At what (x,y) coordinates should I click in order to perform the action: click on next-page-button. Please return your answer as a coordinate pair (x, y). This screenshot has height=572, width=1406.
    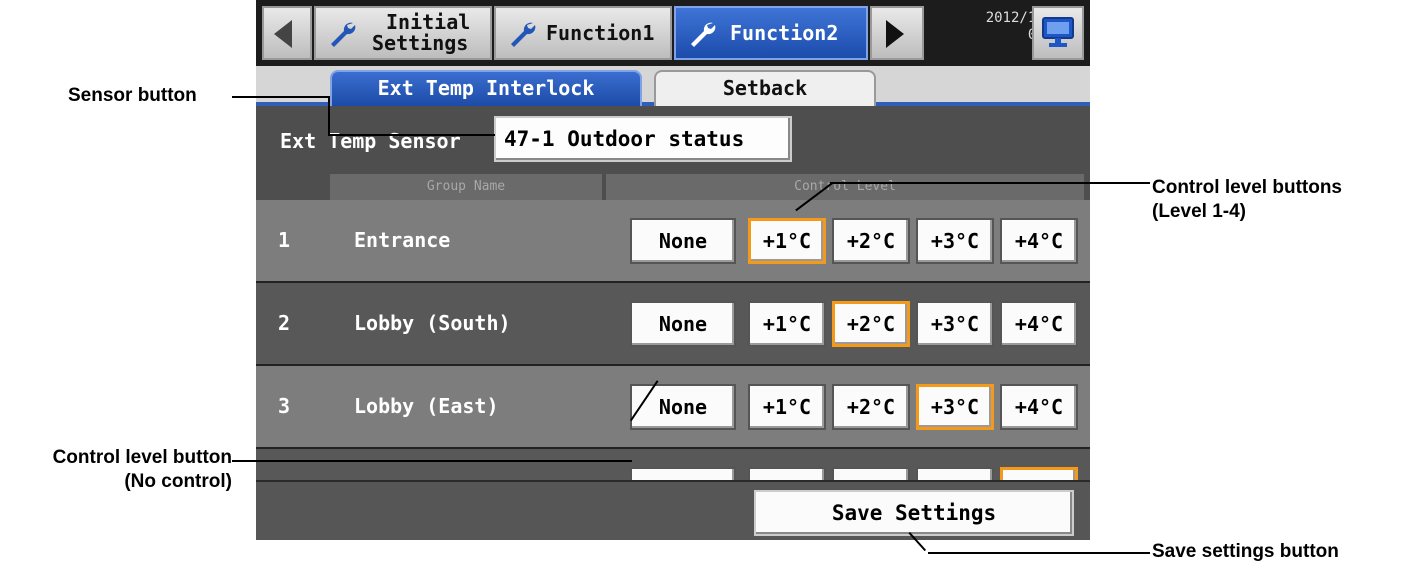
    Looking at the image, I should click on (897, 33).